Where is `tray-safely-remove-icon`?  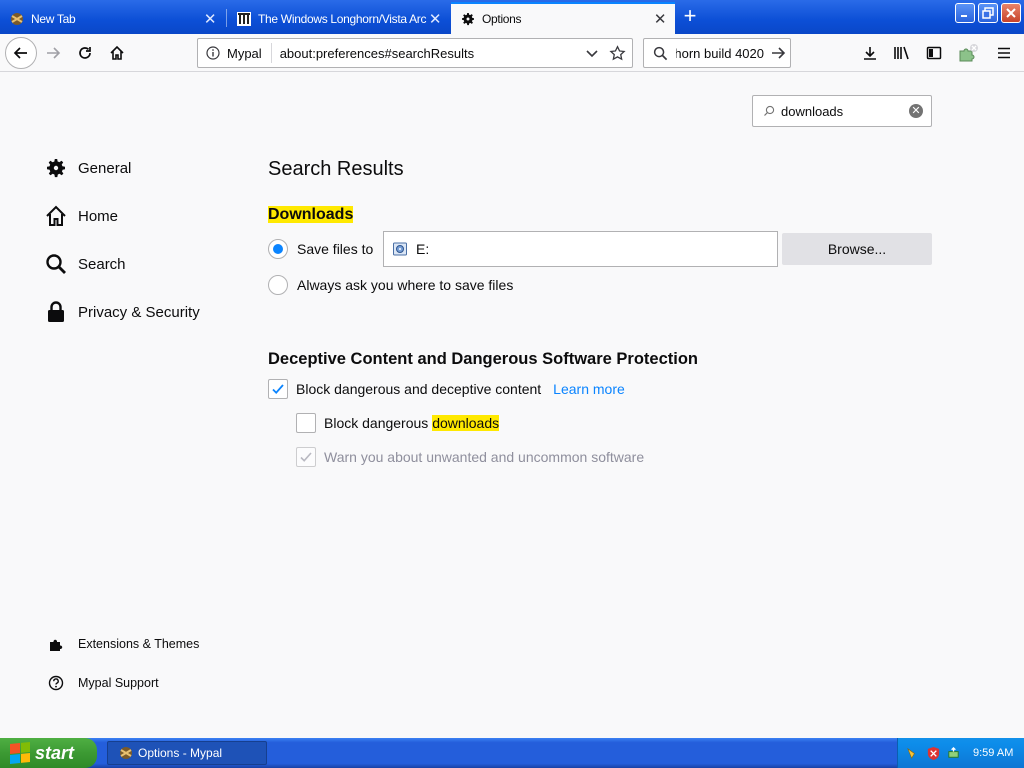 tray-safely-remove-icon is located at coordinates (953, 753).